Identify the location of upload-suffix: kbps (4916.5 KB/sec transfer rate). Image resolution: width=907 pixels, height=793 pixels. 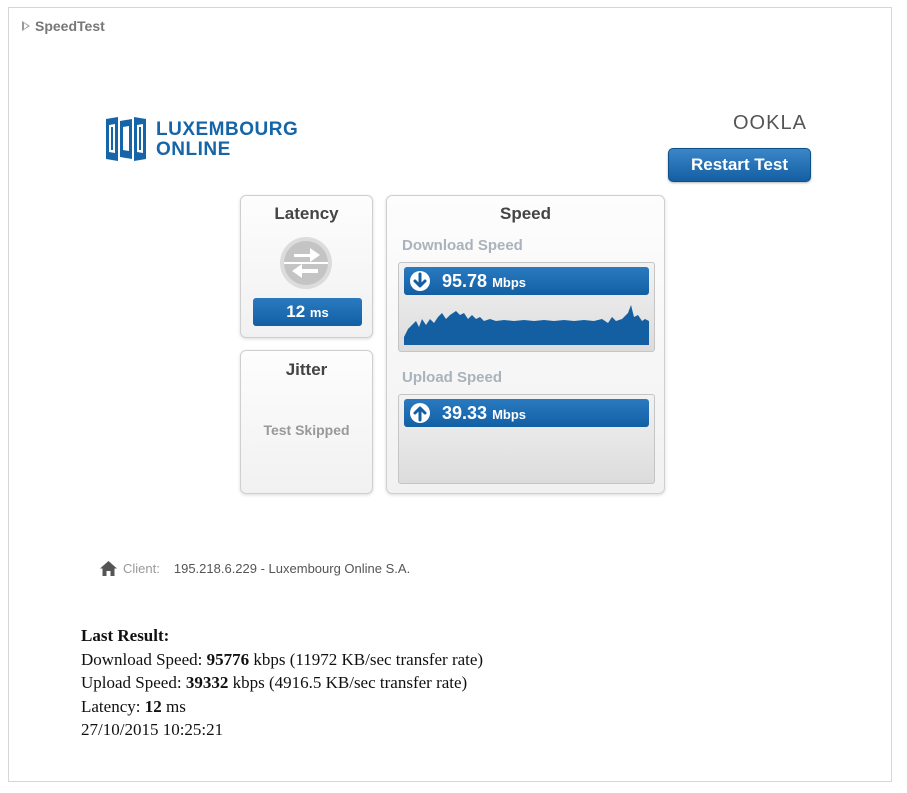
(348, 682).